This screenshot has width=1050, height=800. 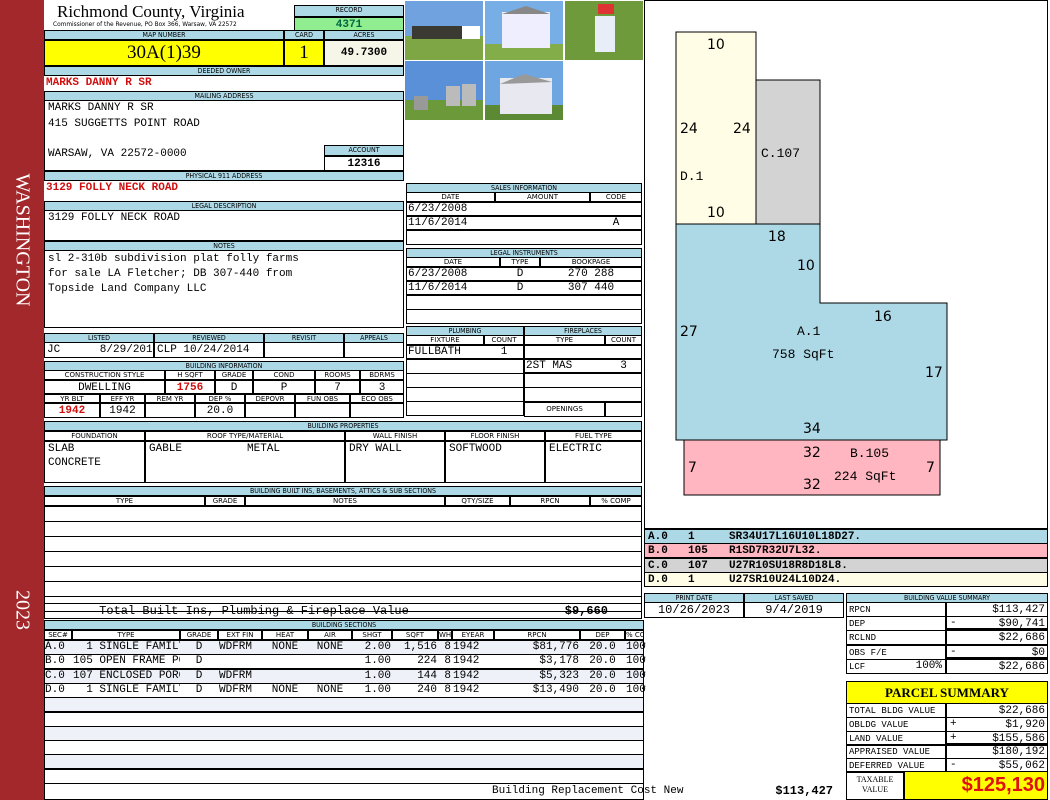 What do you see at coordinates (616, 197) in the screenshot?
I see `sales-col-header: CODE` at bounding box center [616, 197].